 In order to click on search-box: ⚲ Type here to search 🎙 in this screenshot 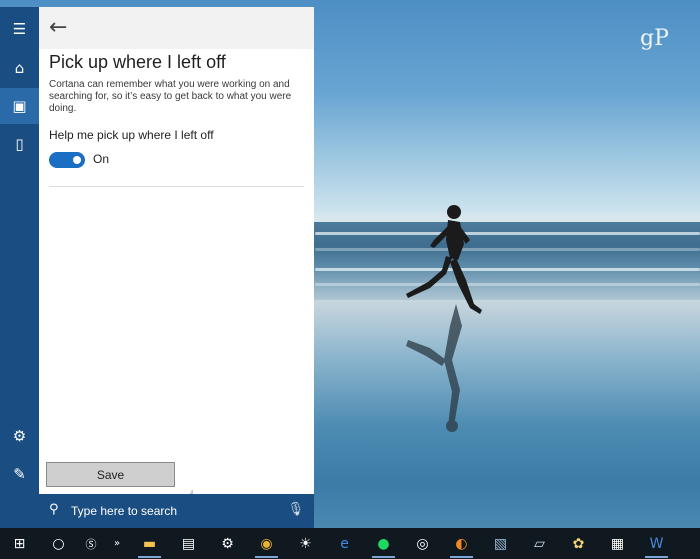, I will do `click(176, 511)`.